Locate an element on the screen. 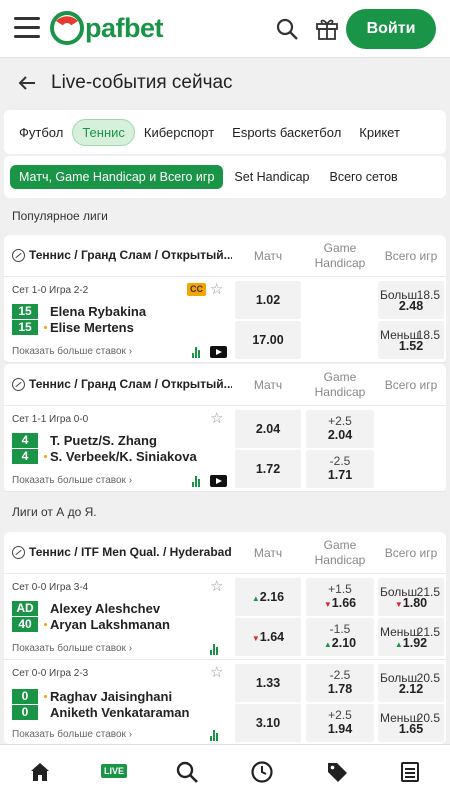 The image size is (450, 800). tab-esports: Киберспорт is located at coordinates (179, 132).